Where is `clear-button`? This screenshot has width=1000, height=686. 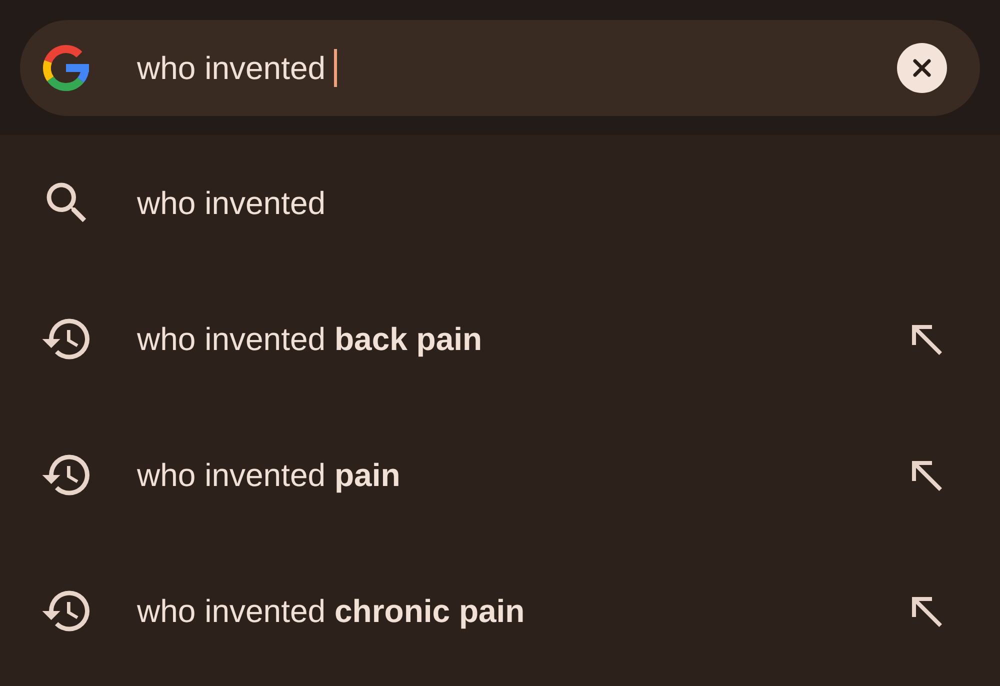 clear-button is located at coordinates (922, 67).